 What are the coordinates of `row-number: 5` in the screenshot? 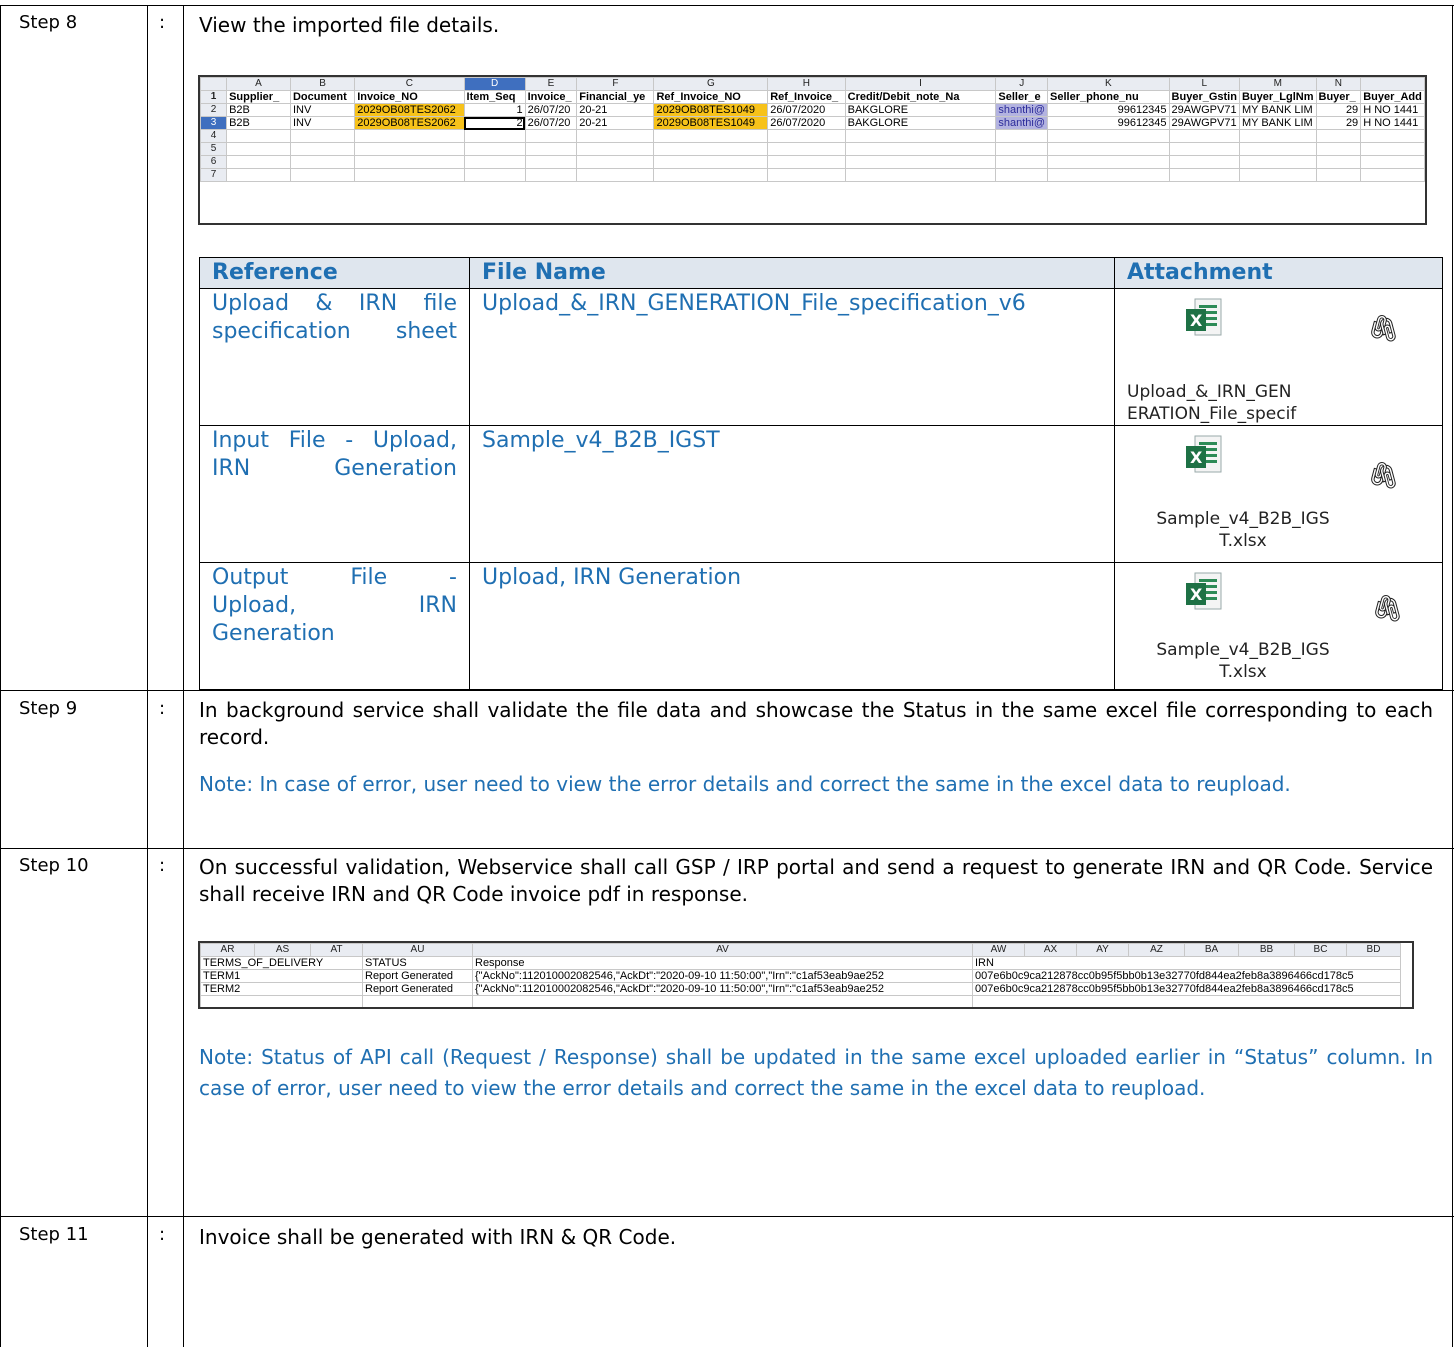 It's located at (214, 149).